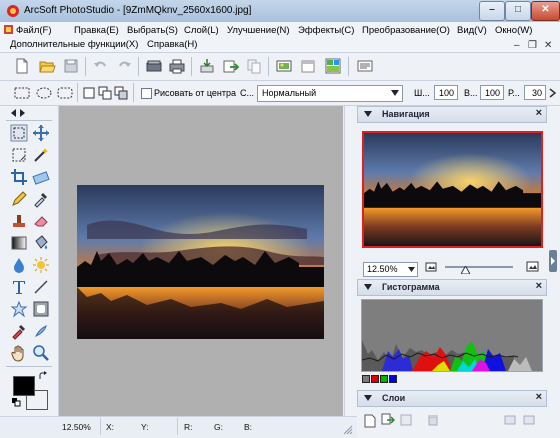 The width and height of the screenshot is (560, 438). I want to click on channel-red-swatch, so click(375, 379).